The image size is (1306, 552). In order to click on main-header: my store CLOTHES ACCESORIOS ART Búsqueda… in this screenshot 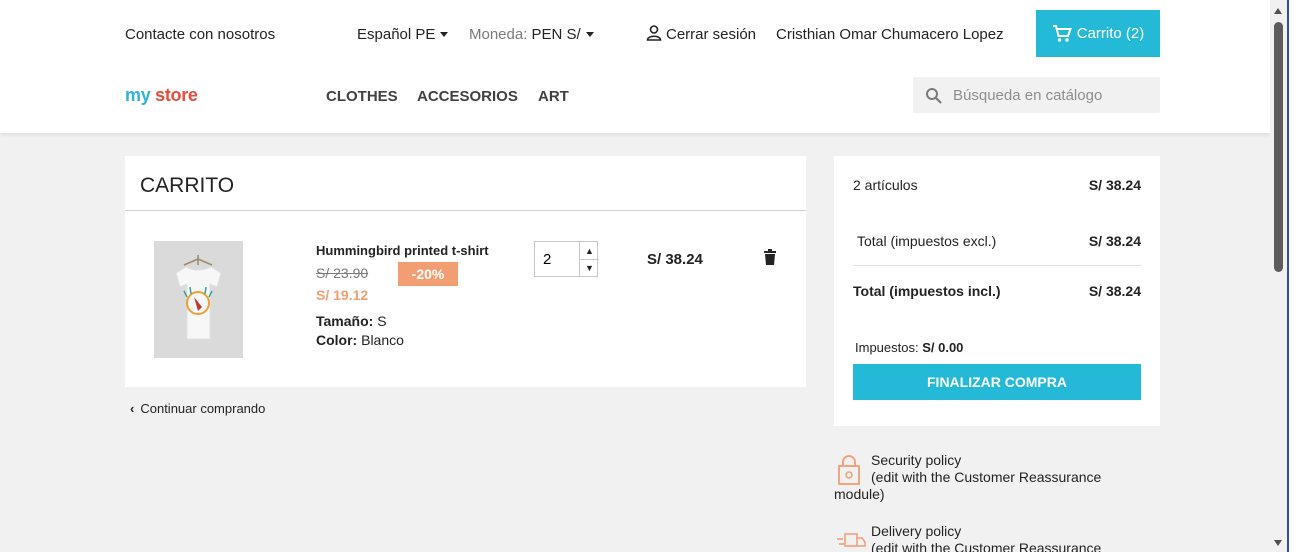, I will do `click(635, 95)`.